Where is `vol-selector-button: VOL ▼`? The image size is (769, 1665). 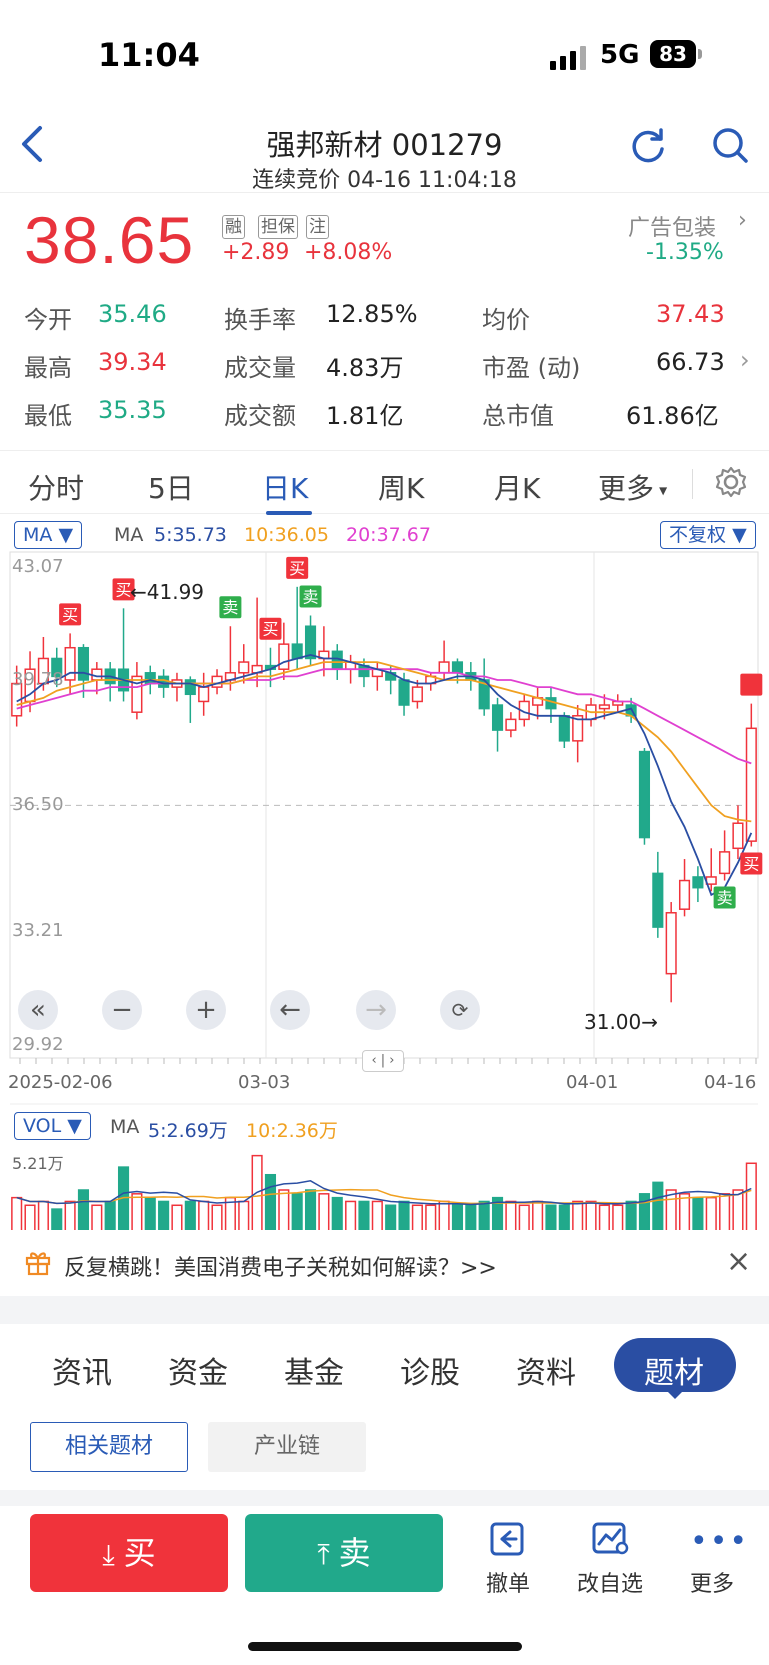 vol-selector-button: VOL ▼ is located at coordinates (52, 1126).